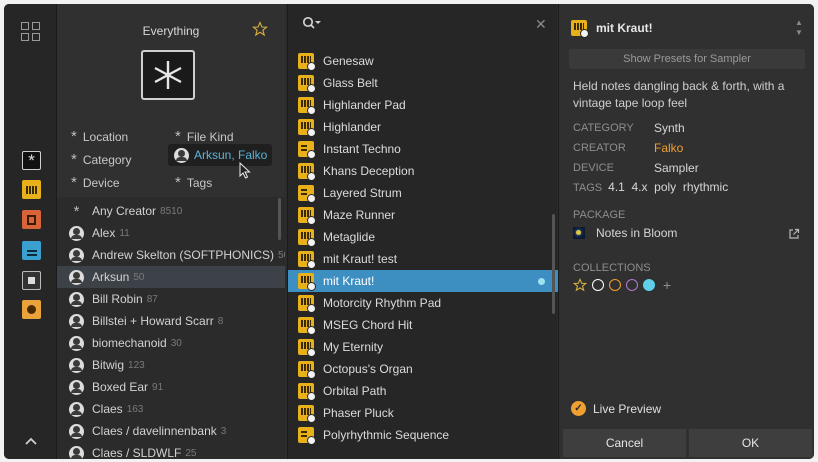  I want to click on preset-item: Genesaw, so click(423, 61).